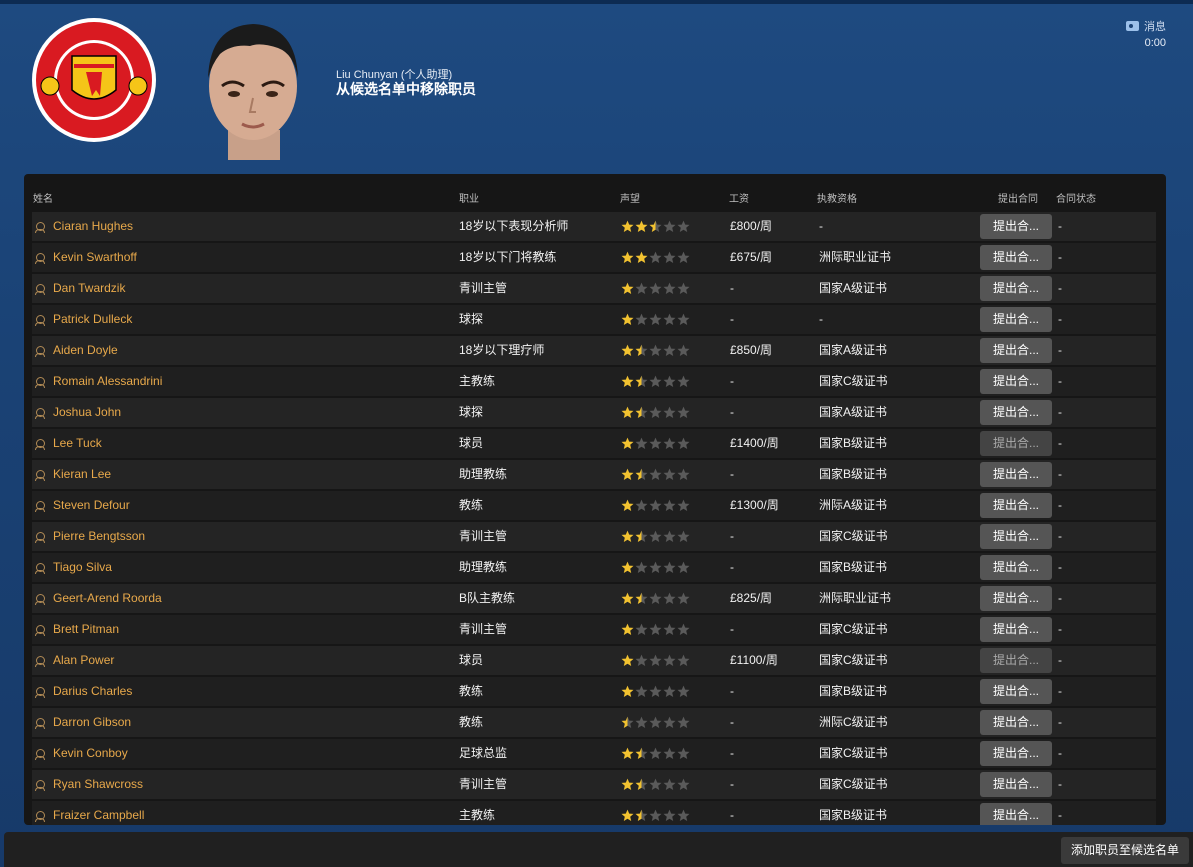 This screenshot has height=867, width=1193. I want to click on staff-coaching-license: 国家A级证书, so click(853, 288).